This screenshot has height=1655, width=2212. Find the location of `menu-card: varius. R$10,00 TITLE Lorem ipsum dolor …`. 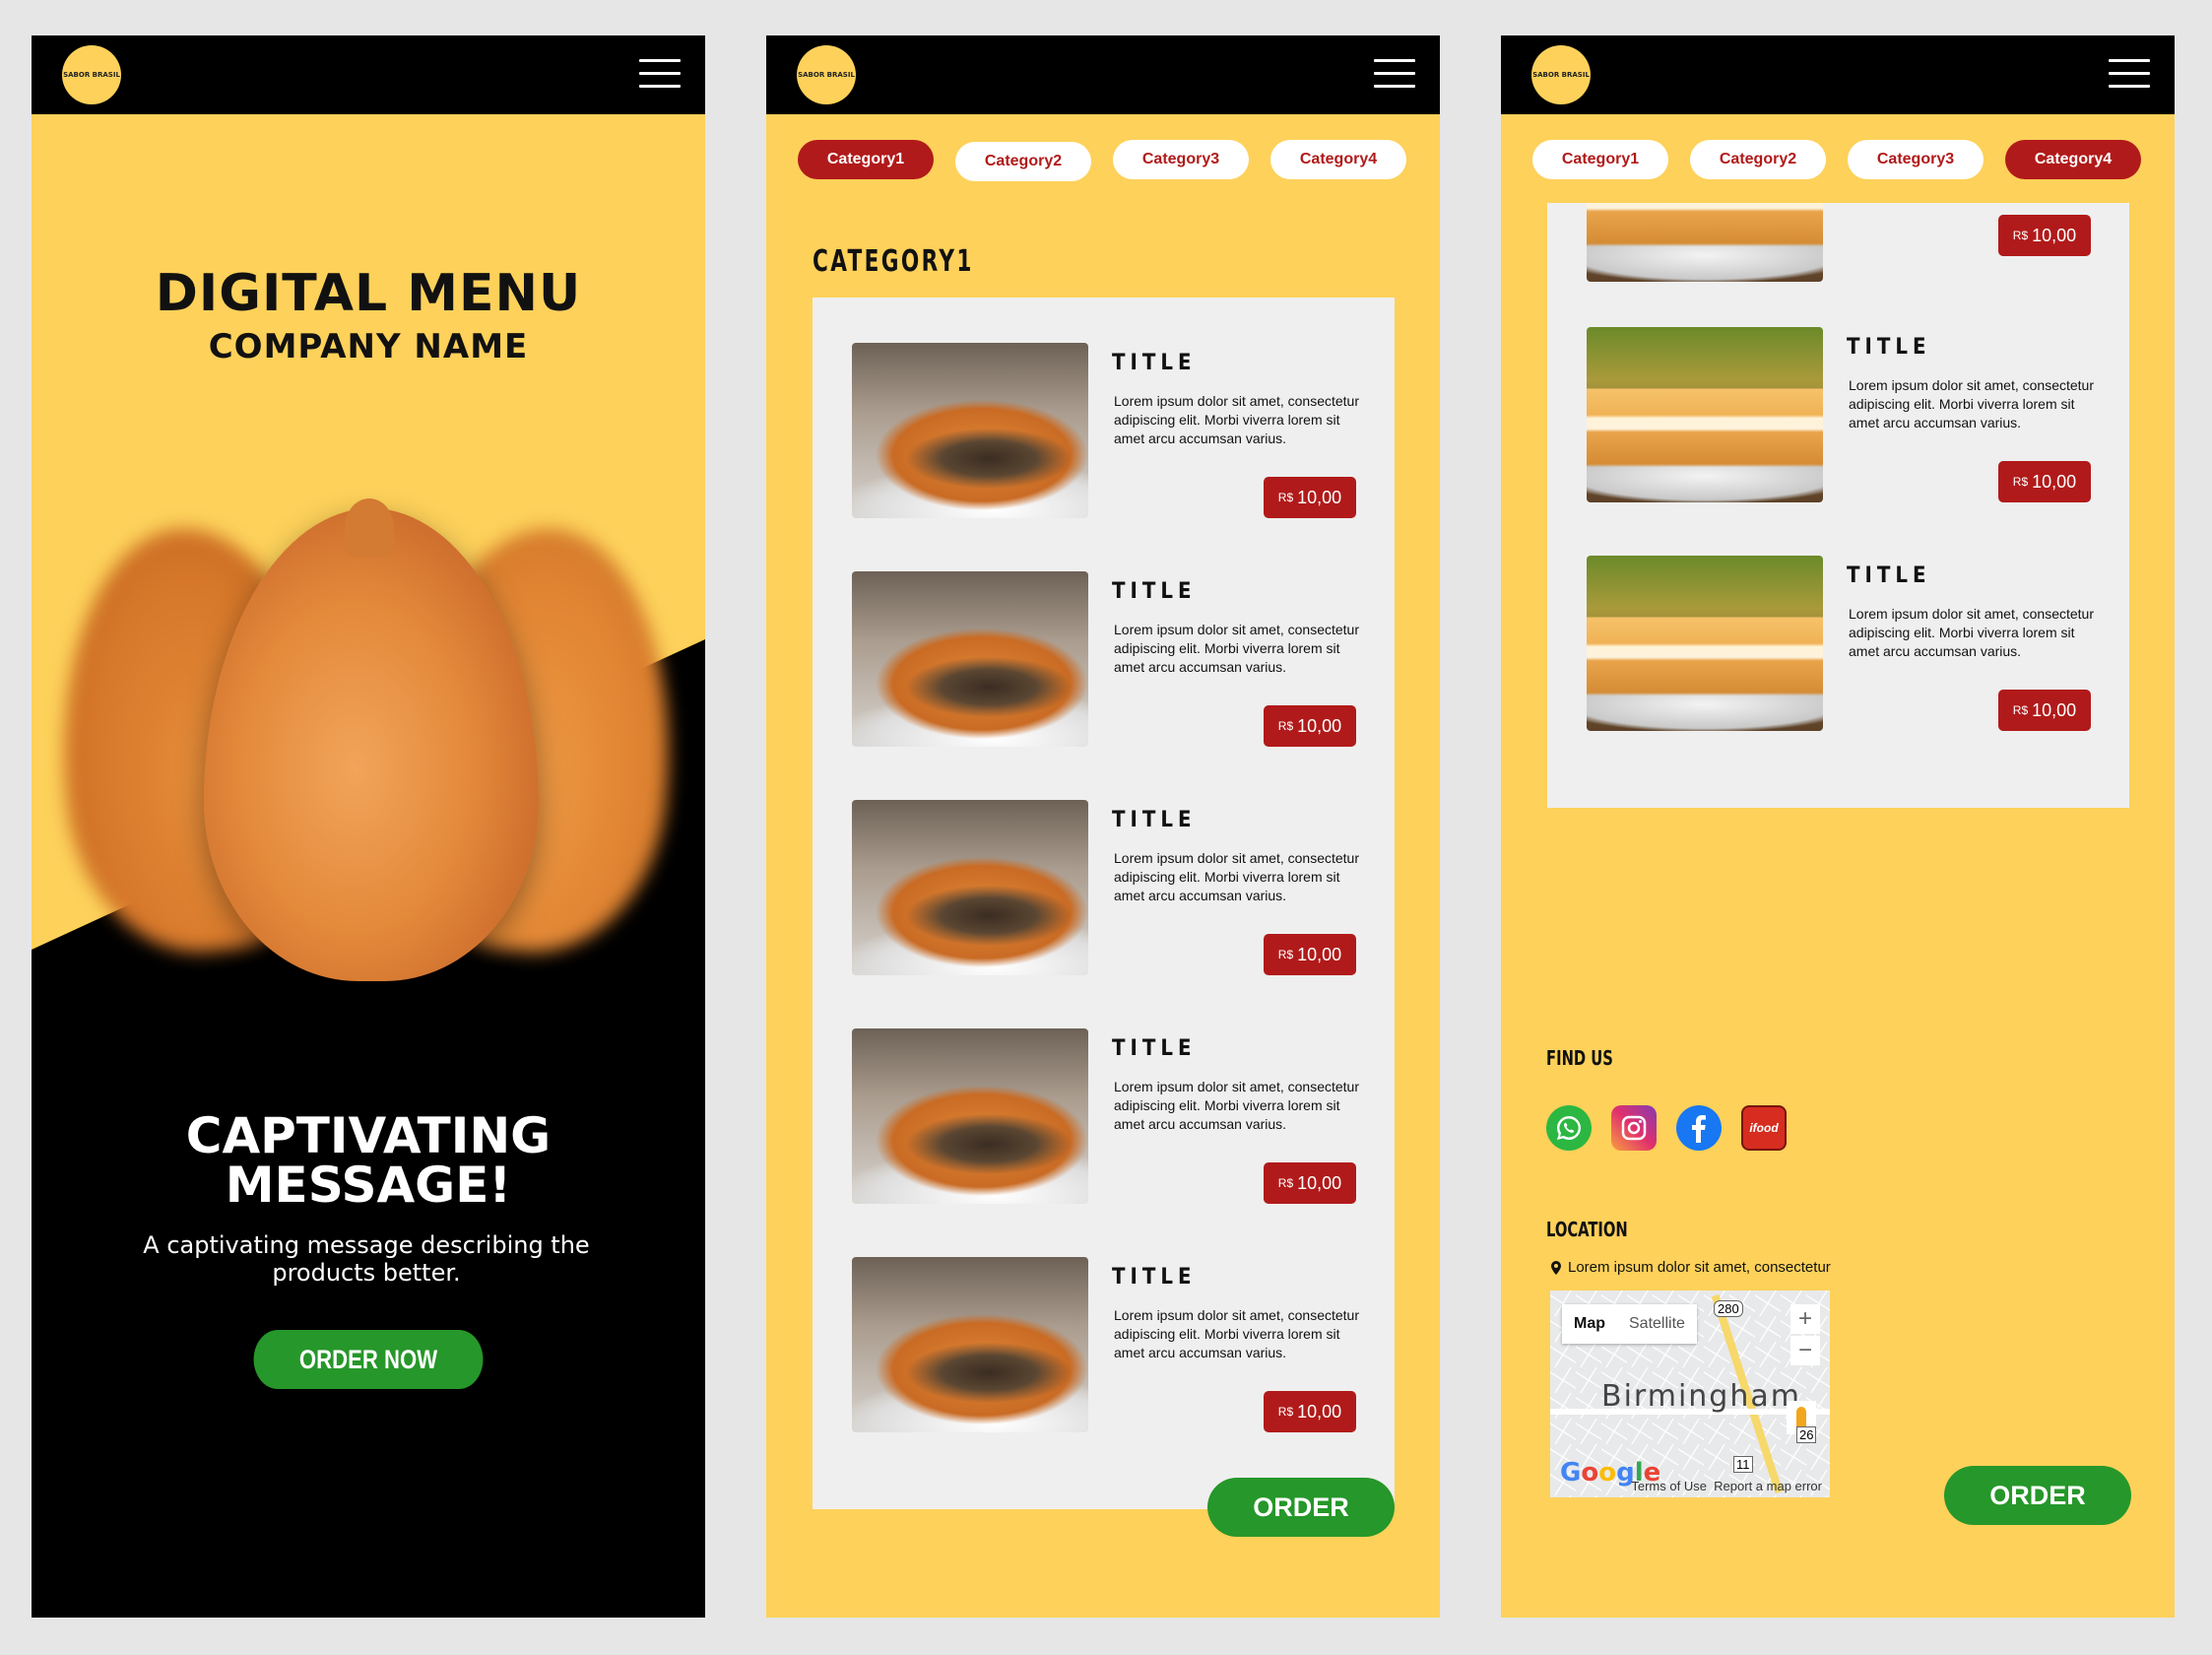

menu-card: varius. R$10,00 TITLE Lorem ipsum dolor … is located at coordinates (1838, 457).